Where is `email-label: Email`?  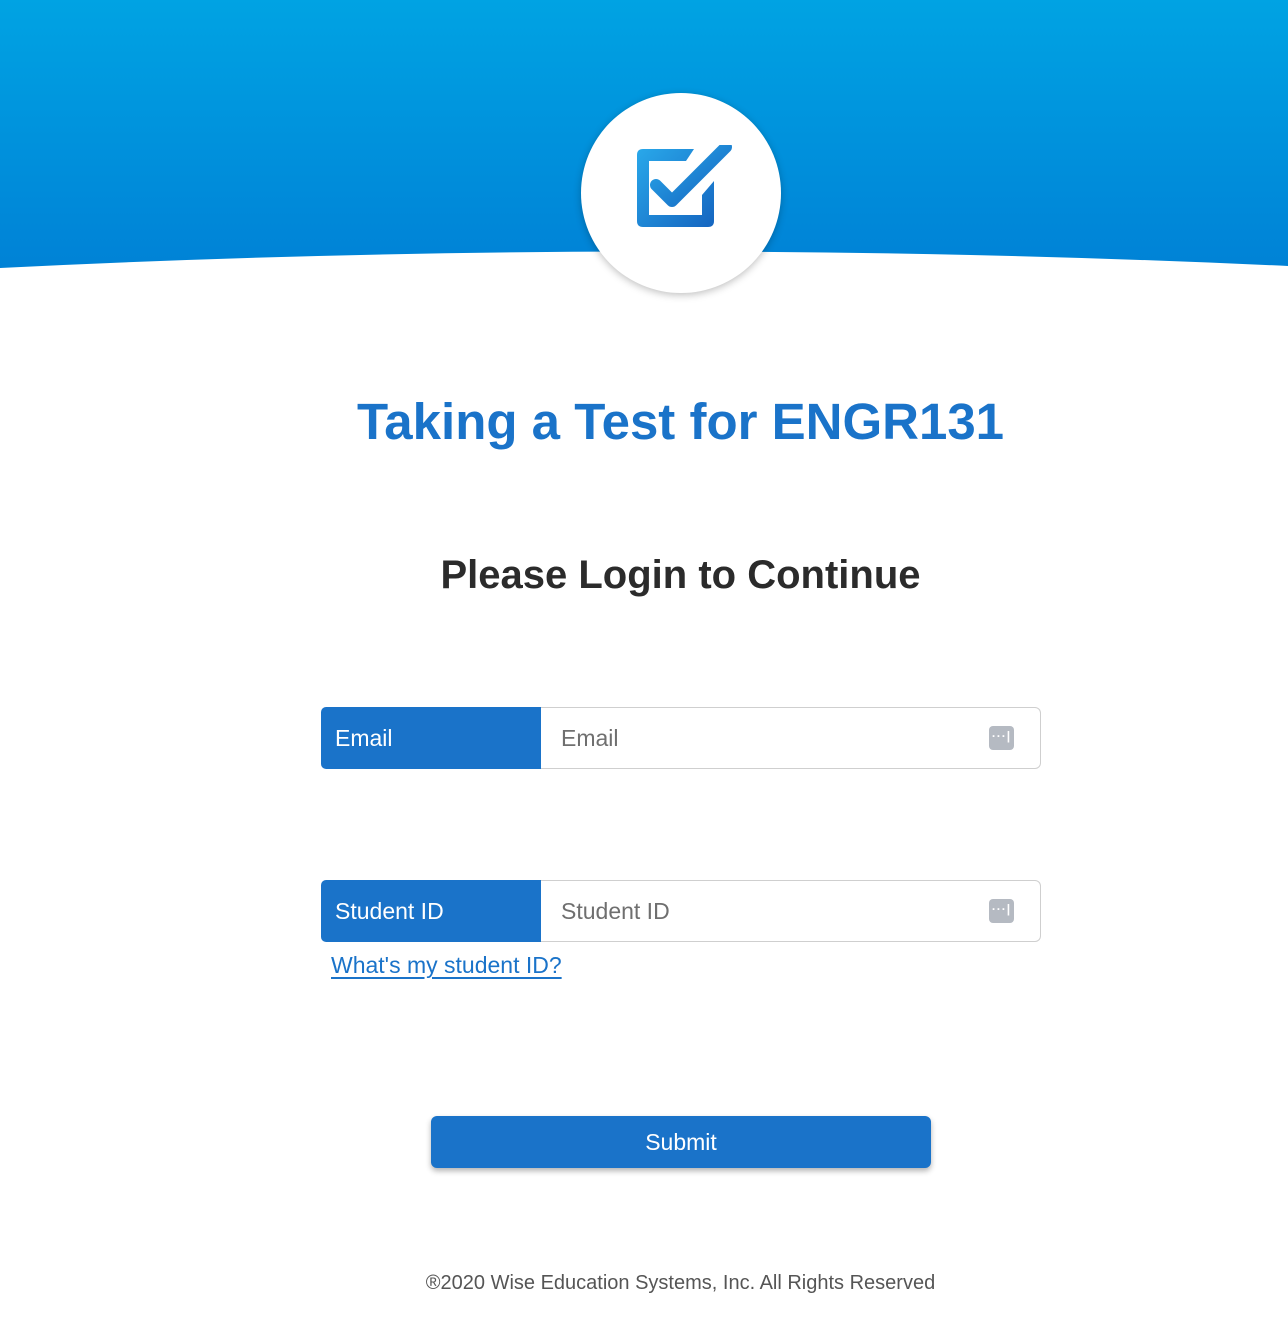
email-label: Email is located at coordinates (431, 738).